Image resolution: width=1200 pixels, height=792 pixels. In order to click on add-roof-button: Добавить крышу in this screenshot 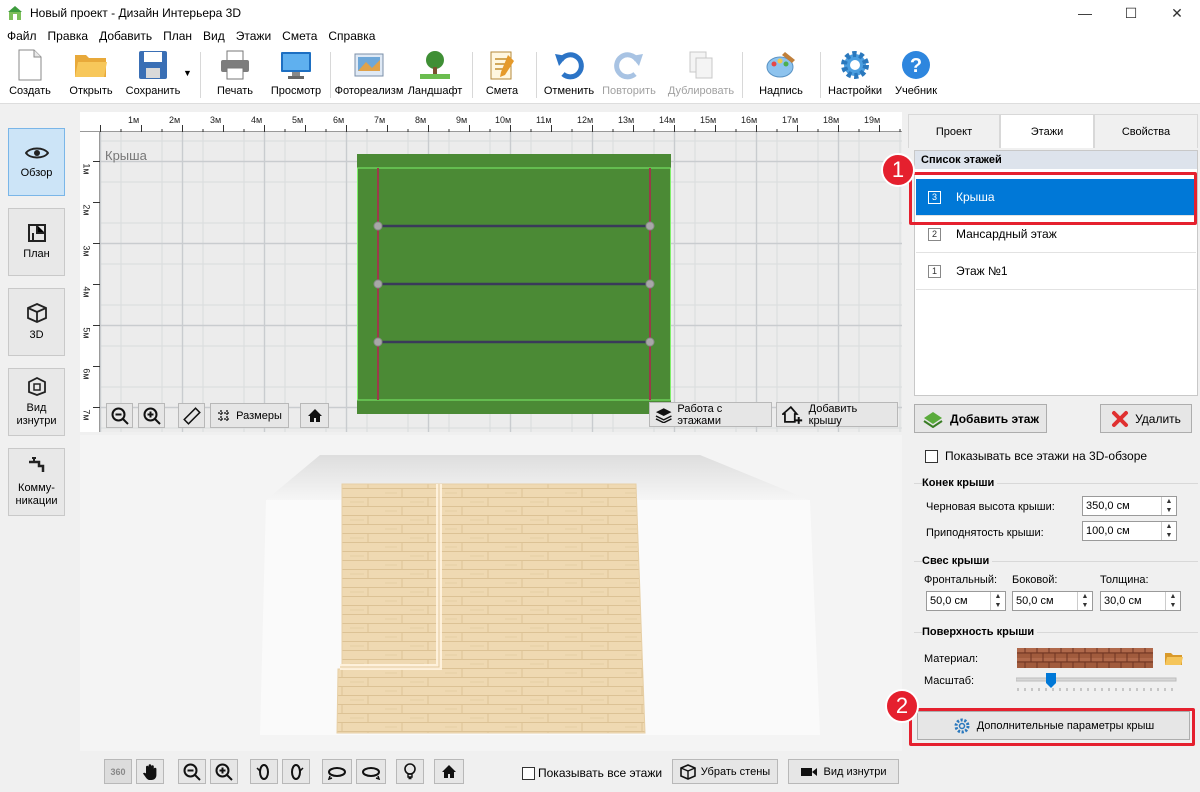, I will do `click(837, 414)`.